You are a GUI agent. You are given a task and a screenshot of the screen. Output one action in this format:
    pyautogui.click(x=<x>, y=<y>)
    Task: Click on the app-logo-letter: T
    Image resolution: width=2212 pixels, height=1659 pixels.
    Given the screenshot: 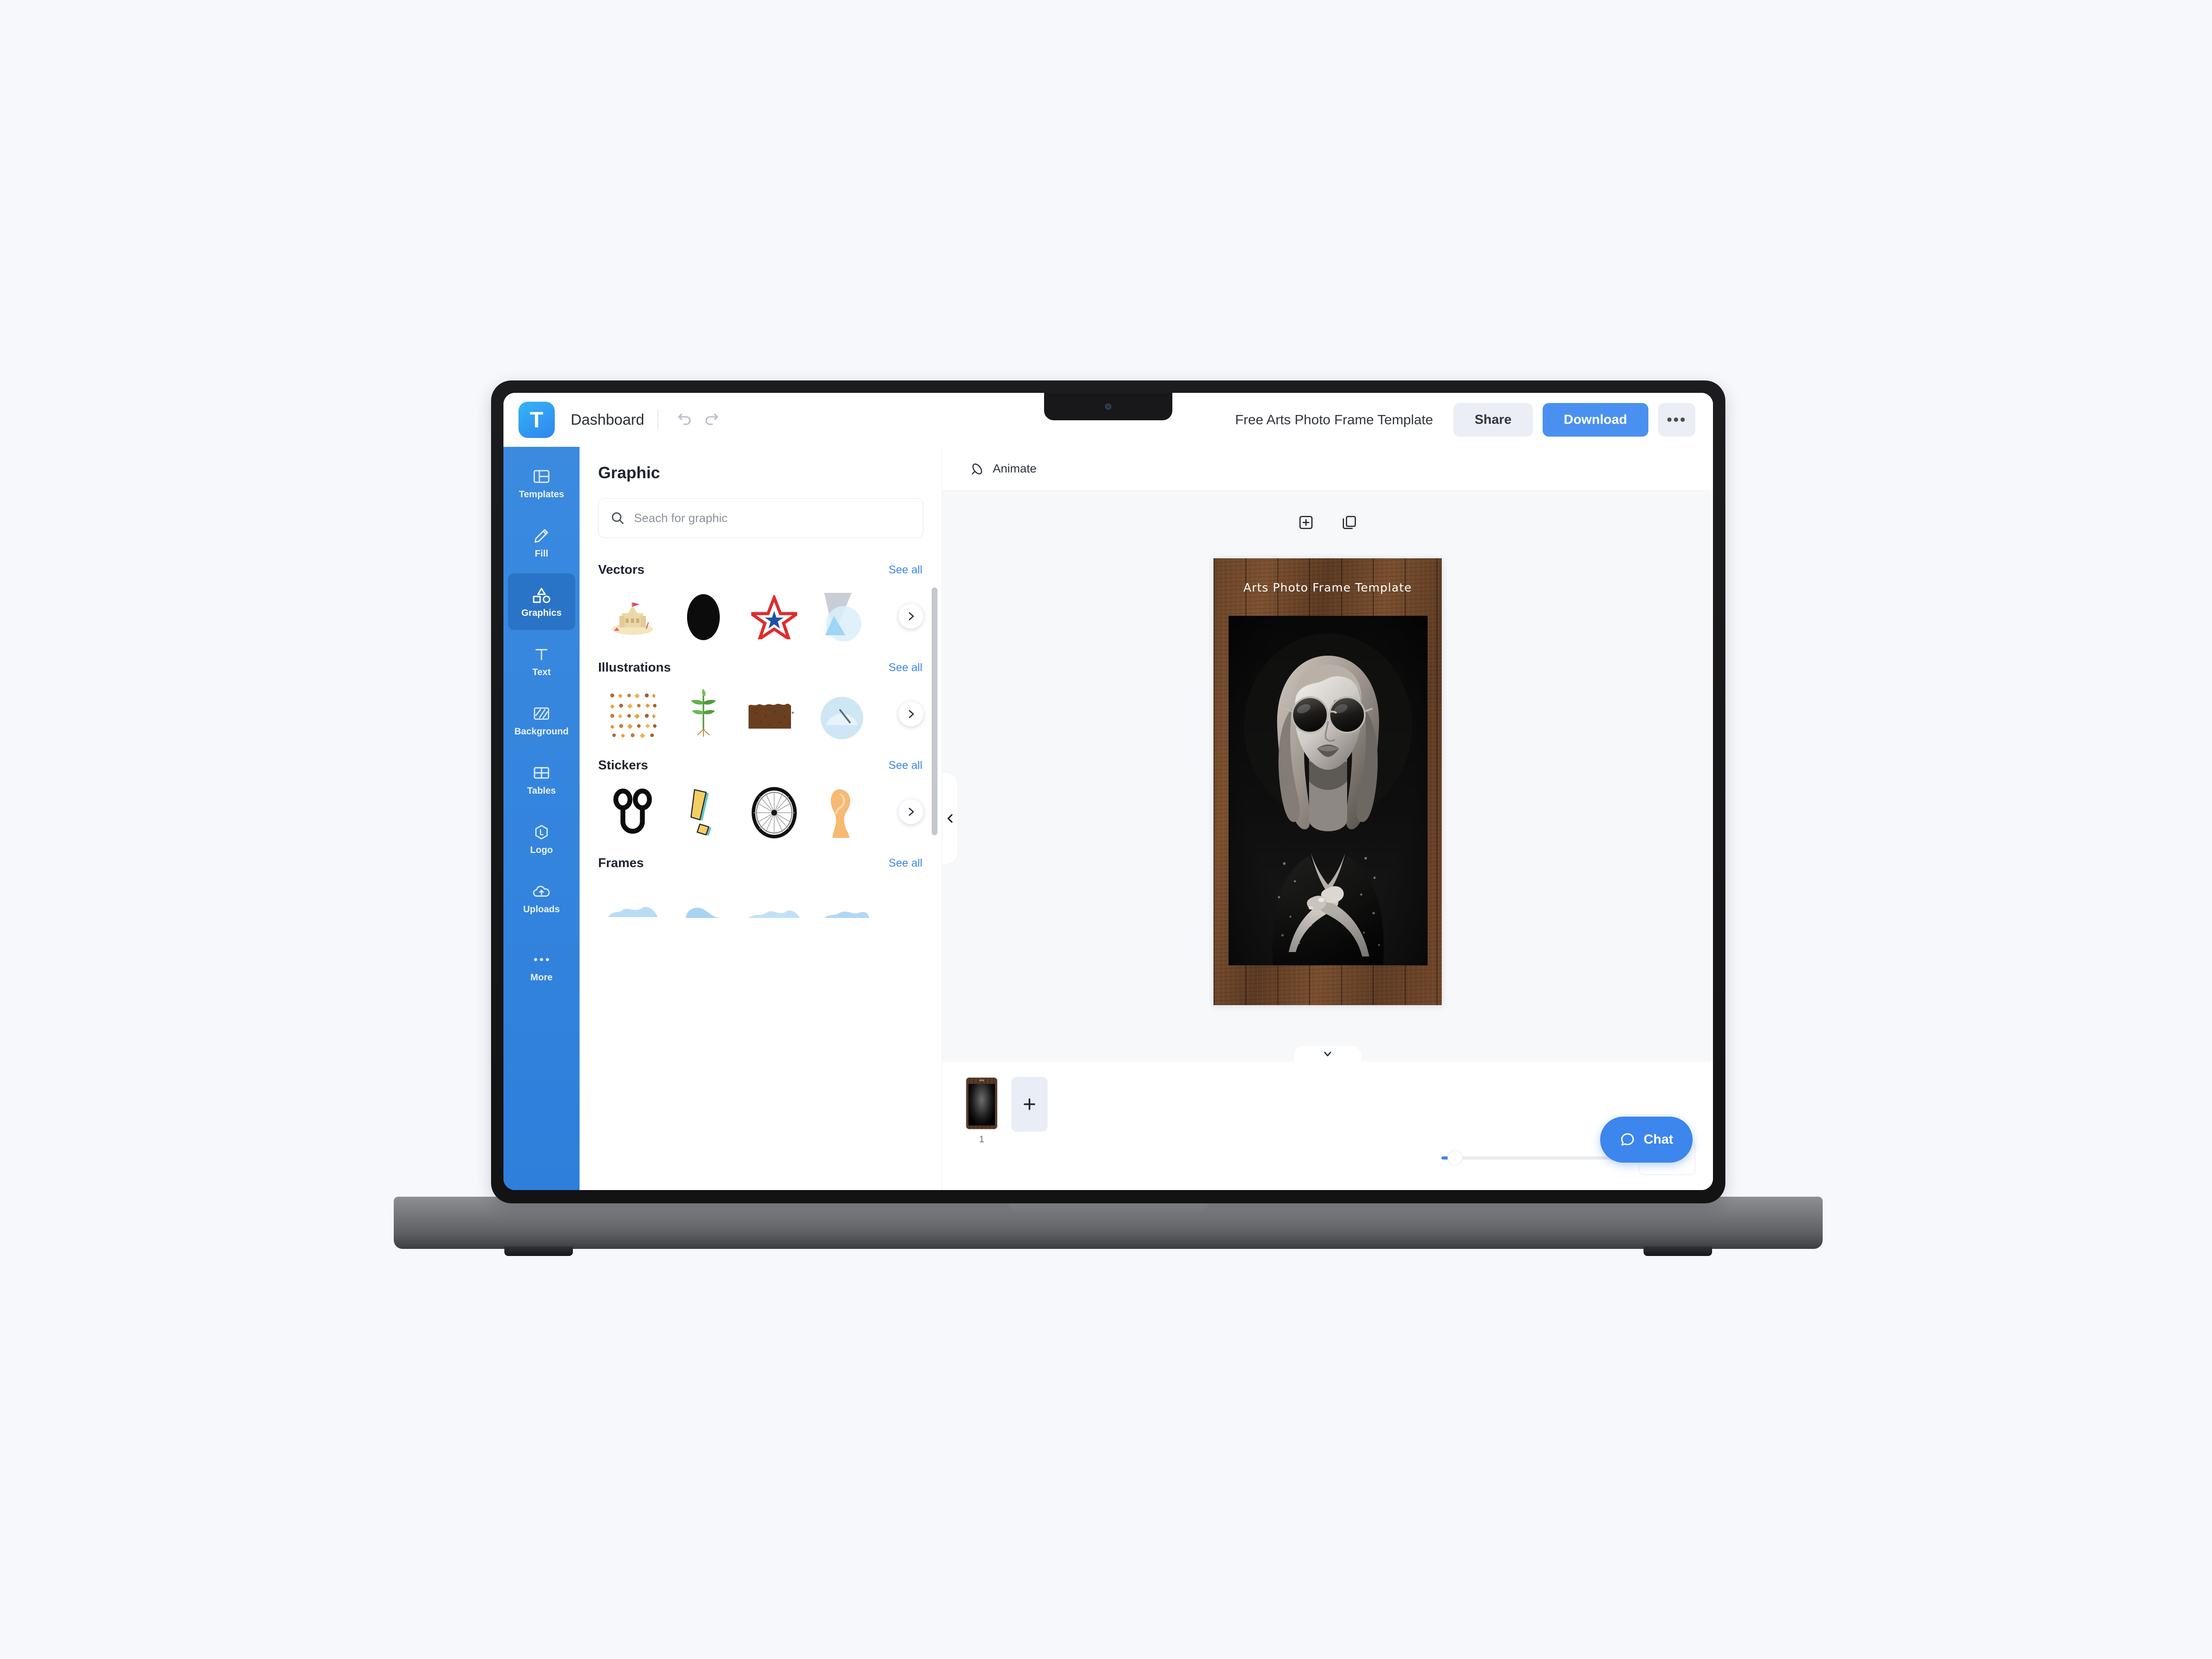 What is the action you would take?
    pyautogui.click(x=537, y=419)
    